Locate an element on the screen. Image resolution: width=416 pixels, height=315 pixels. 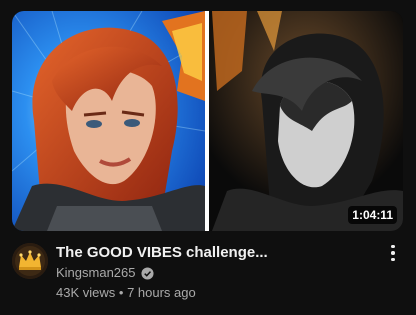
view-count: 43K views is located at coordinates (86, 292).